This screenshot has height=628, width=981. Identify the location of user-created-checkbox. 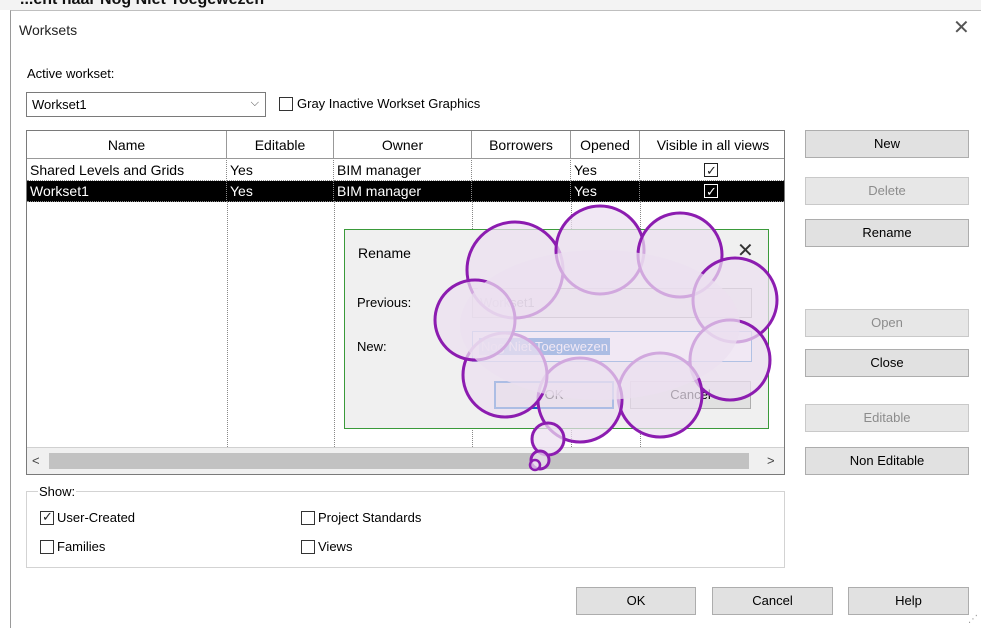
(47, 517).